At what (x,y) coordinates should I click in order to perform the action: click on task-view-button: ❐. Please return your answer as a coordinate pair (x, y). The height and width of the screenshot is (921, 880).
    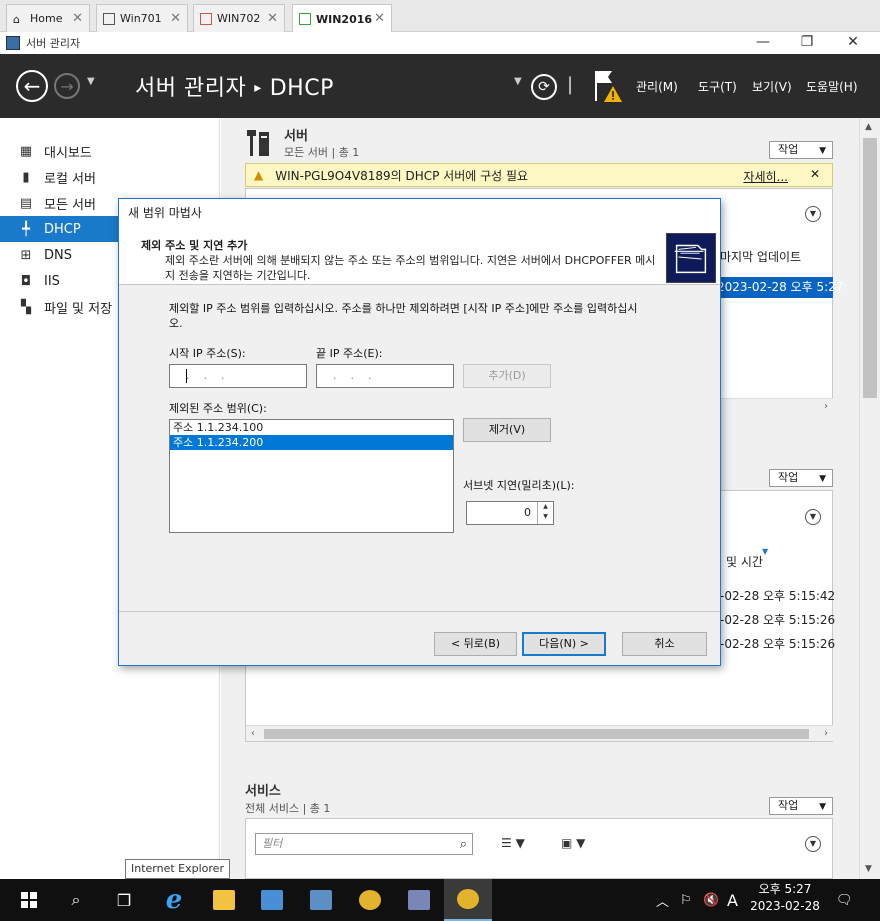
    Looking at the image, I should click on (124, 900).